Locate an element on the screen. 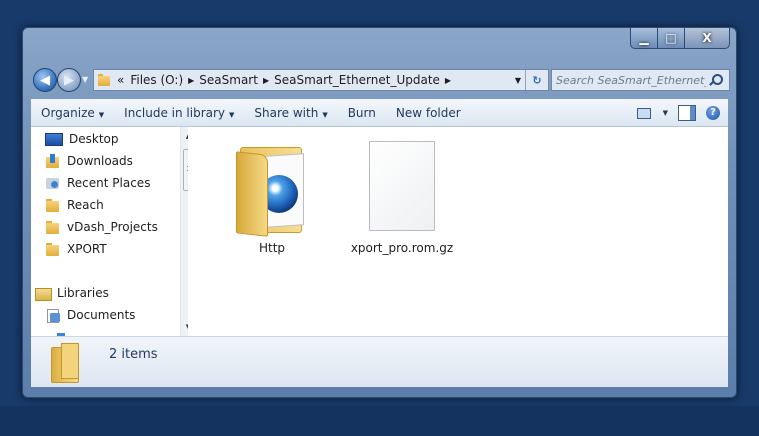 This screenshot has width=759, height=436. include-in-library-menu: Include in library ▼ is located at coordinates (179, 113).